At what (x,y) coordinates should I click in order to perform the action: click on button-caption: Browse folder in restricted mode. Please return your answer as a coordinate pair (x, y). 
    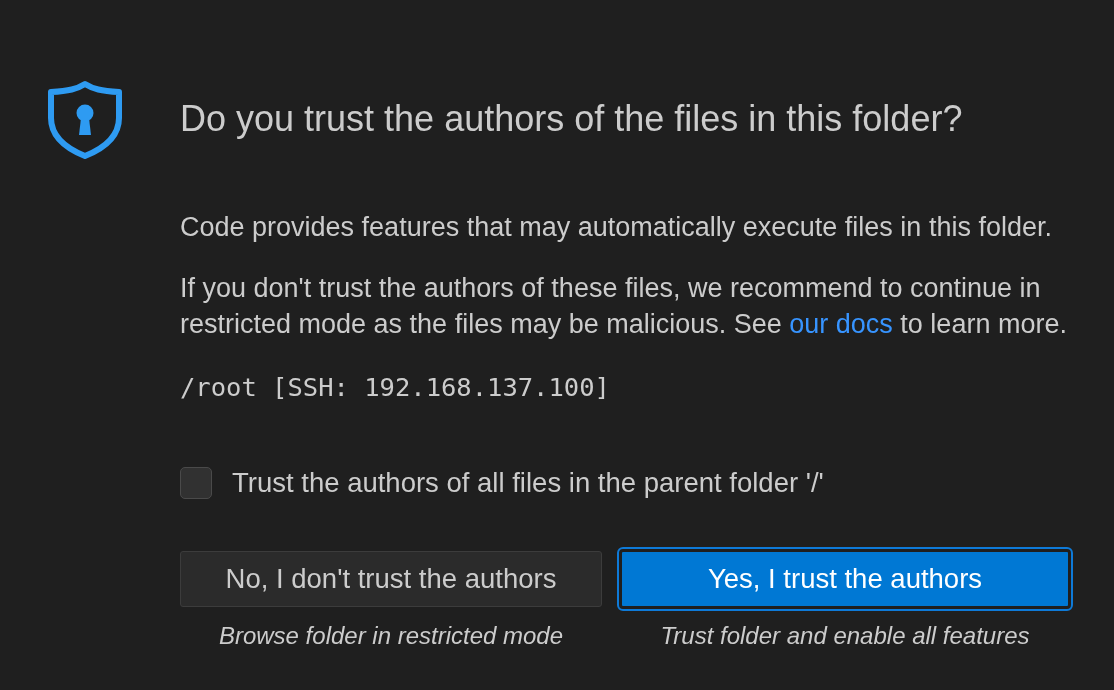
    Looking at the image, I should click on (391, 636).